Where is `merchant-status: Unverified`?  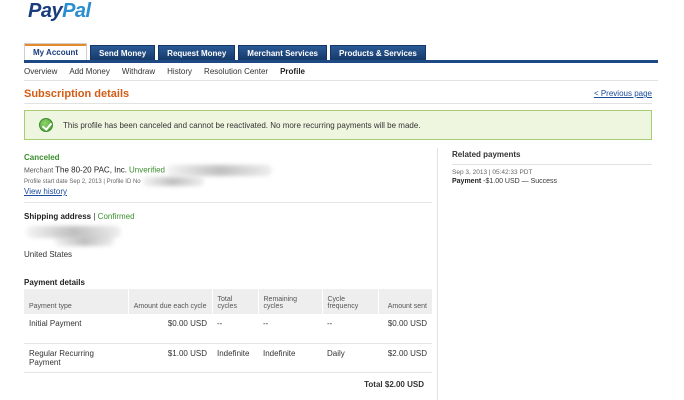
merchant-status: Unverified is located at coordinates (146, 170).